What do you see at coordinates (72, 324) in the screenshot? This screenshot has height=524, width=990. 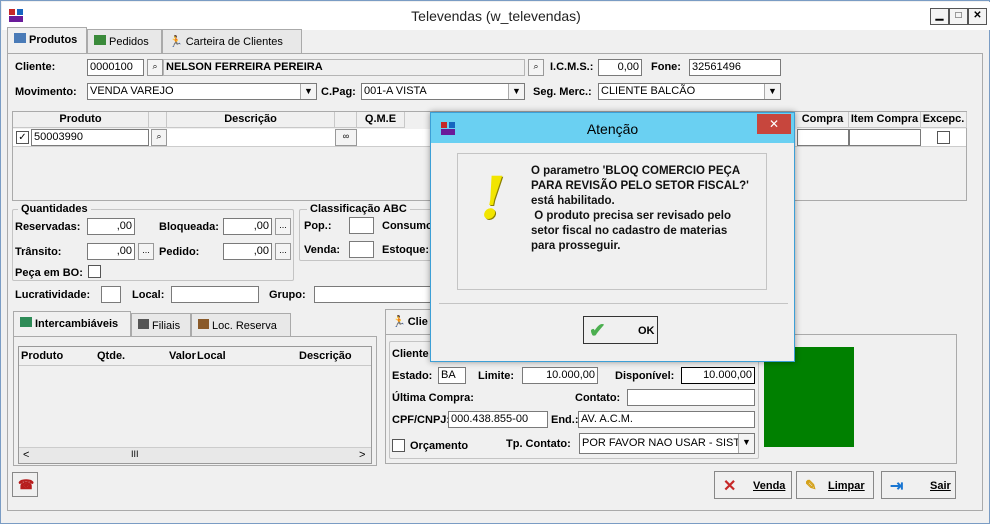 I see `tab-intercambiaveis: Intercambiáveis` at bounding box center [72, 324].